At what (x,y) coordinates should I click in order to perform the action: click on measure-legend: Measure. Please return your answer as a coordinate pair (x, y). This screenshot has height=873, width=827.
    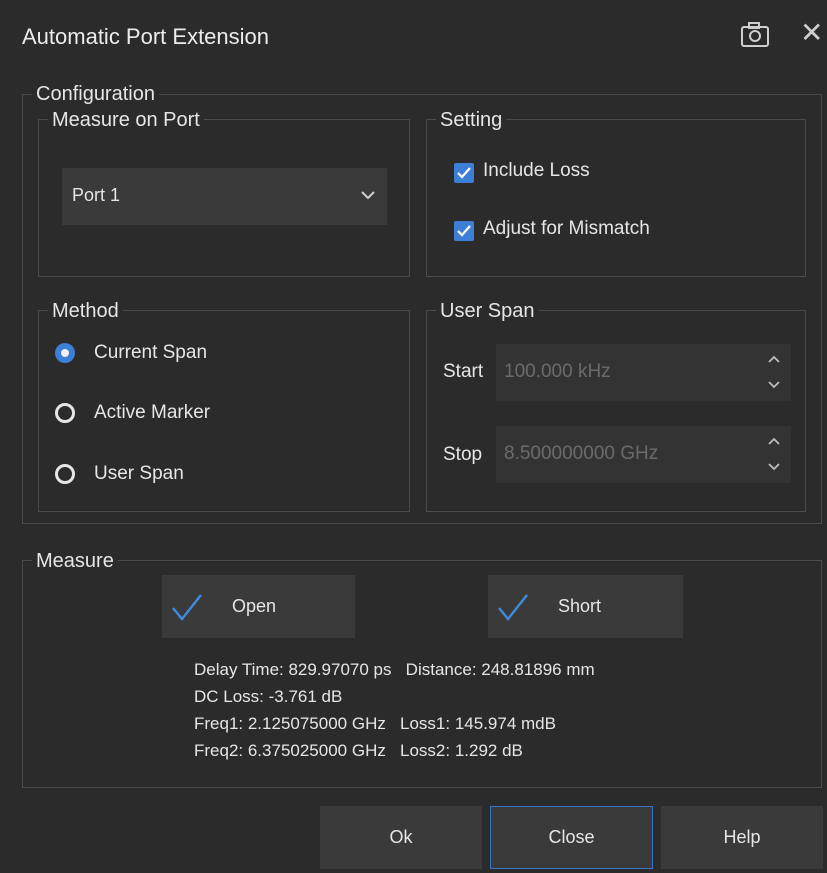
    Looking at the image, I should click on (75, 561).